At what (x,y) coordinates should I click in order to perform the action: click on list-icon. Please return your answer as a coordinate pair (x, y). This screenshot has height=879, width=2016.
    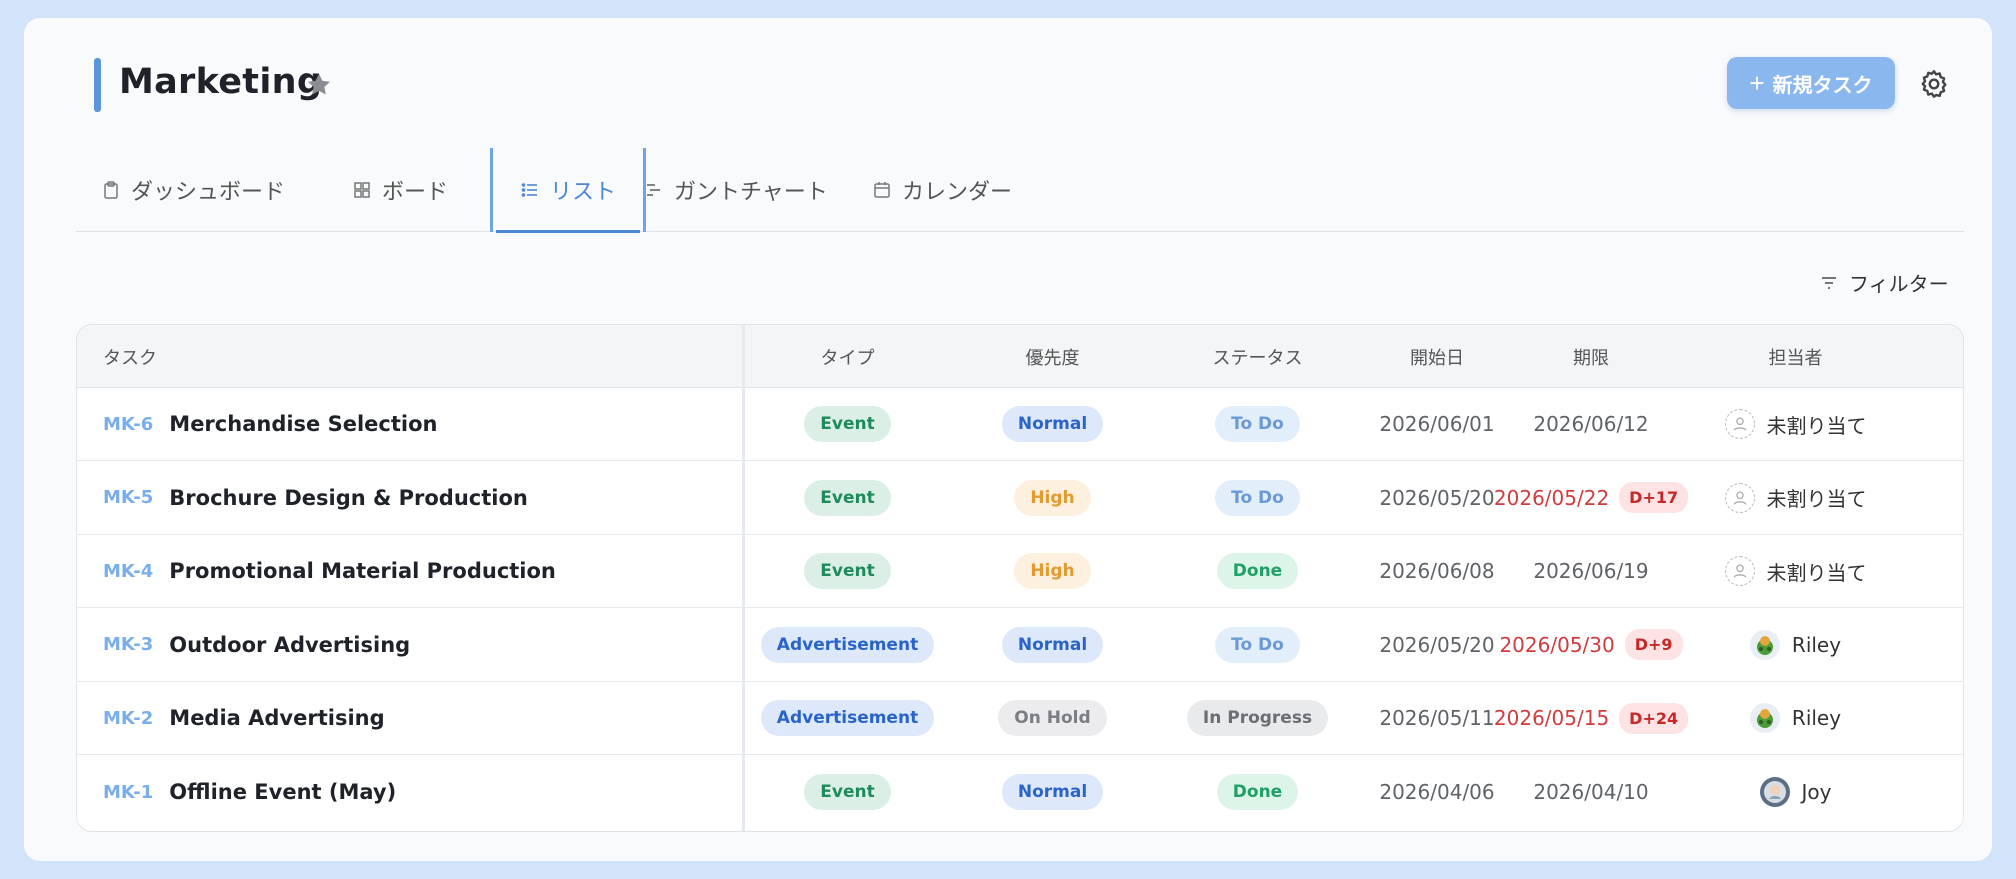
    Looking at the image, I should click on (529, 190).